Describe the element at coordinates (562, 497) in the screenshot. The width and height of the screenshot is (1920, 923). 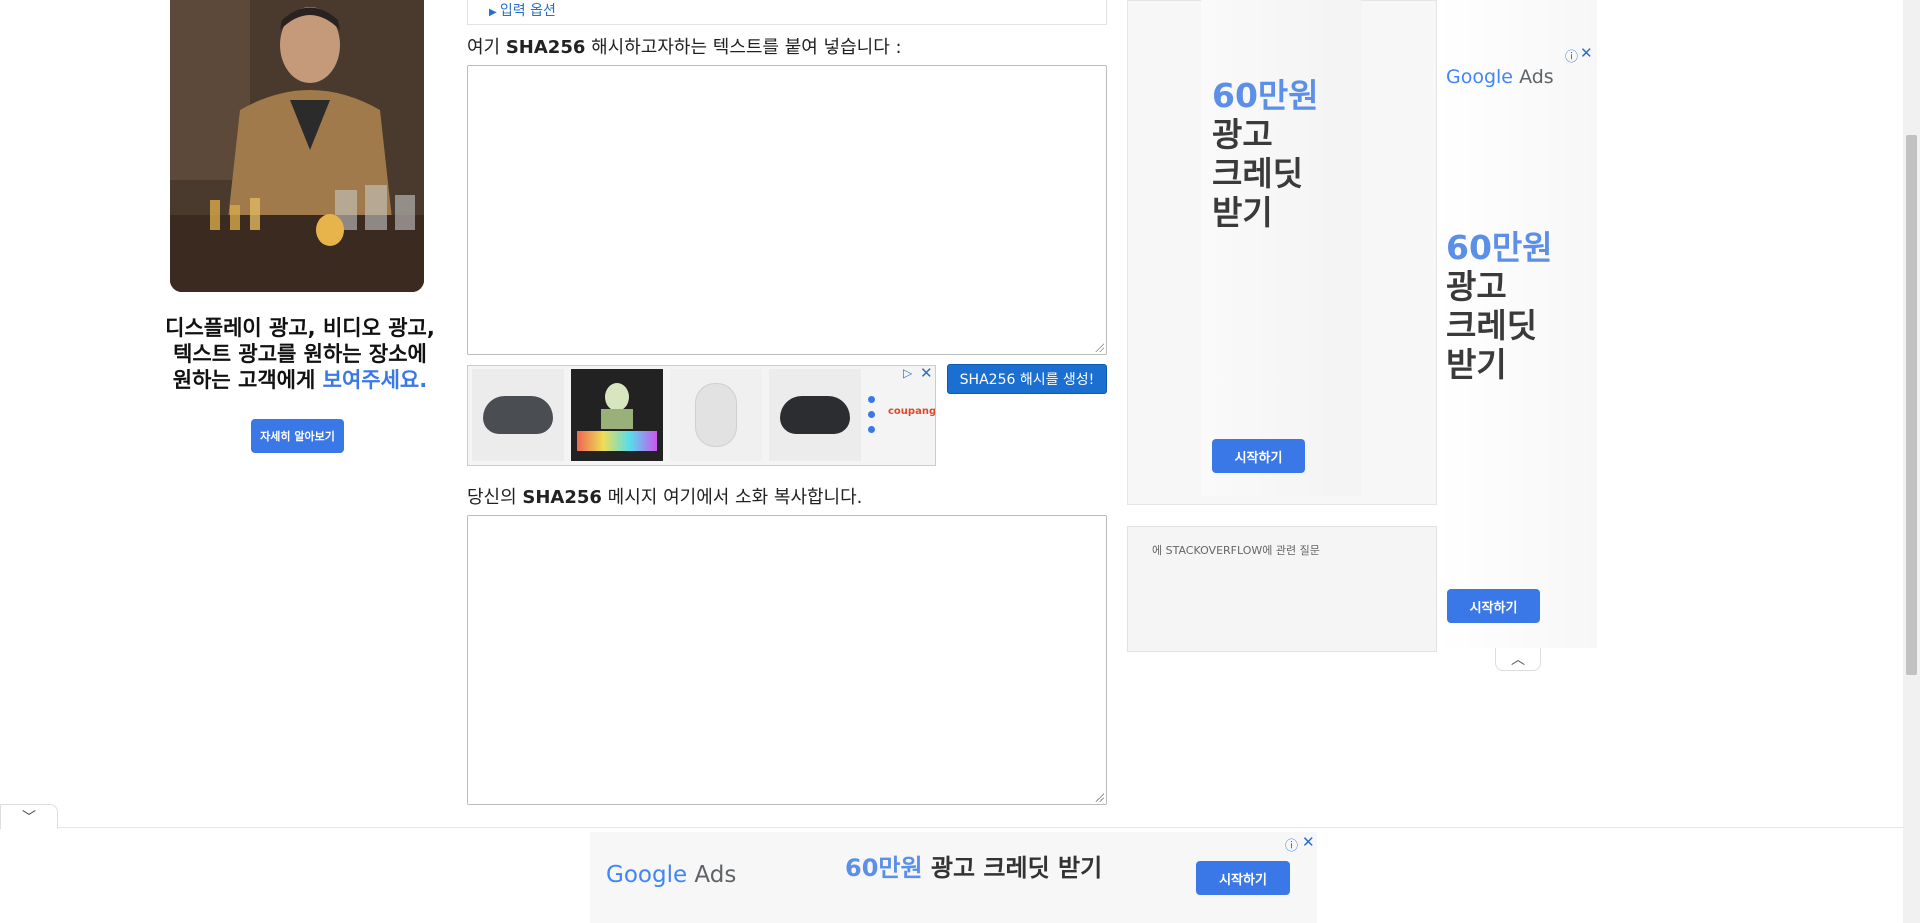
I see `output-label-bold: SHA256` at that location.